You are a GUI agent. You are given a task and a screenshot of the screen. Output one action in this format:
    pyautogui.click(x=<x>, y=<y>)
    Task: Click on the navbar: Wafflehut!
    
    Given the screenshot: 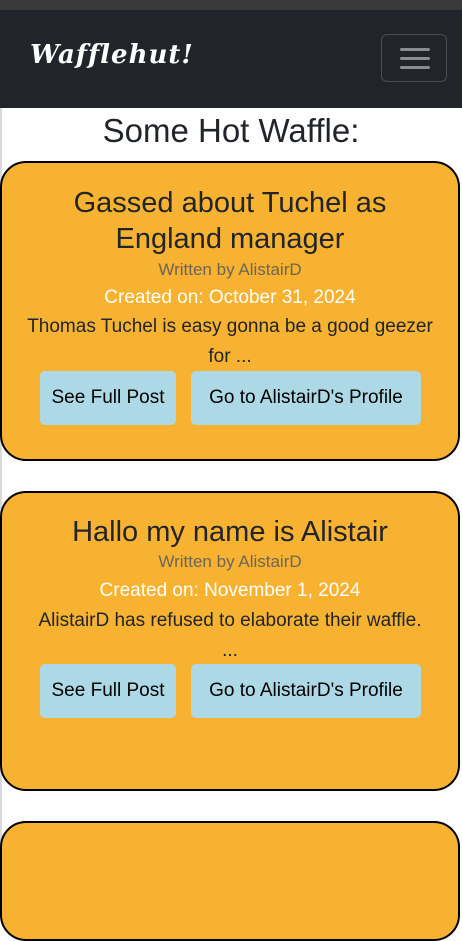 What is the action you would take?
    pyautogui.click(x=231, y=59)
    